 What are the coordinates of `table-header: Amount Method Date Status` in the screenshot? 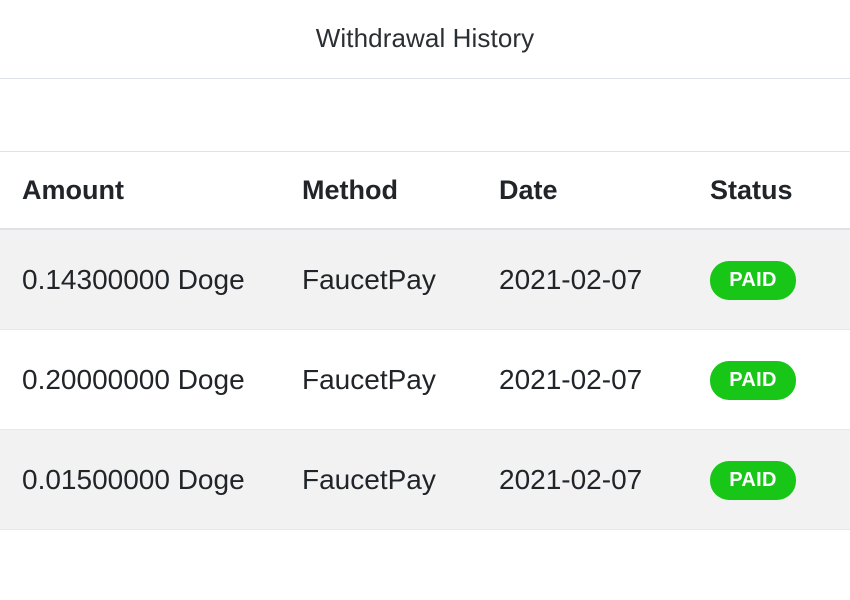 It's located at (425, 191).